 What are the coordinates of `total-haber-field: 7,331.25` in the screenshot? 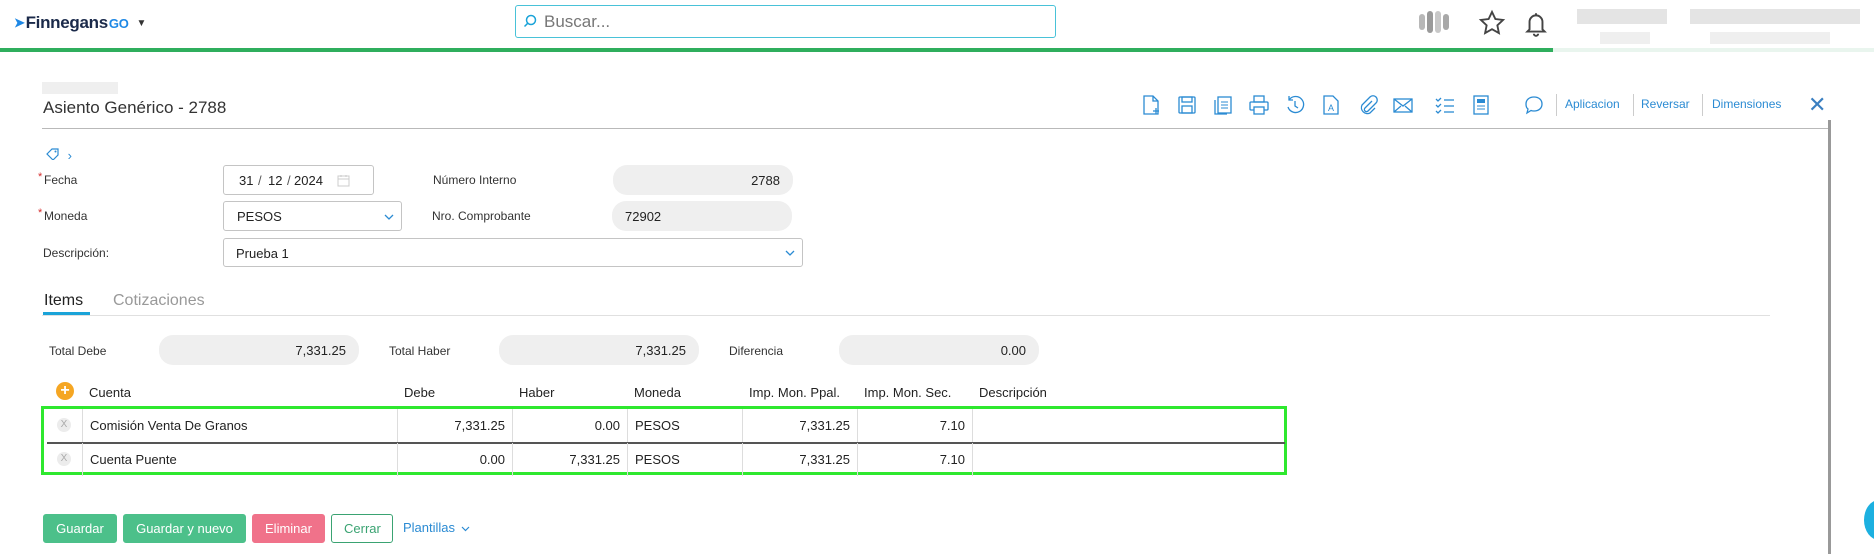 It's located at (599, 350).